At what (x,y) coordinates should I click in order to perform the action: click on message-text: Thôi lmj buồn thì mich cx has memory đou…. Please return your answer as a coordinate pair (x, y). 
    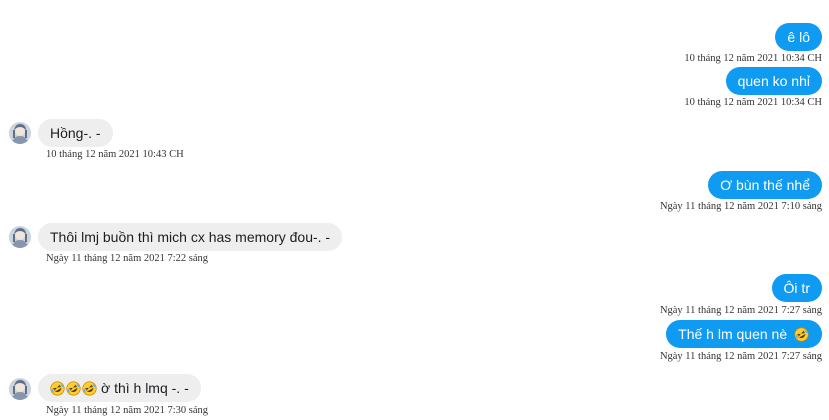
    Looking at the image, I should click on (190, 237).